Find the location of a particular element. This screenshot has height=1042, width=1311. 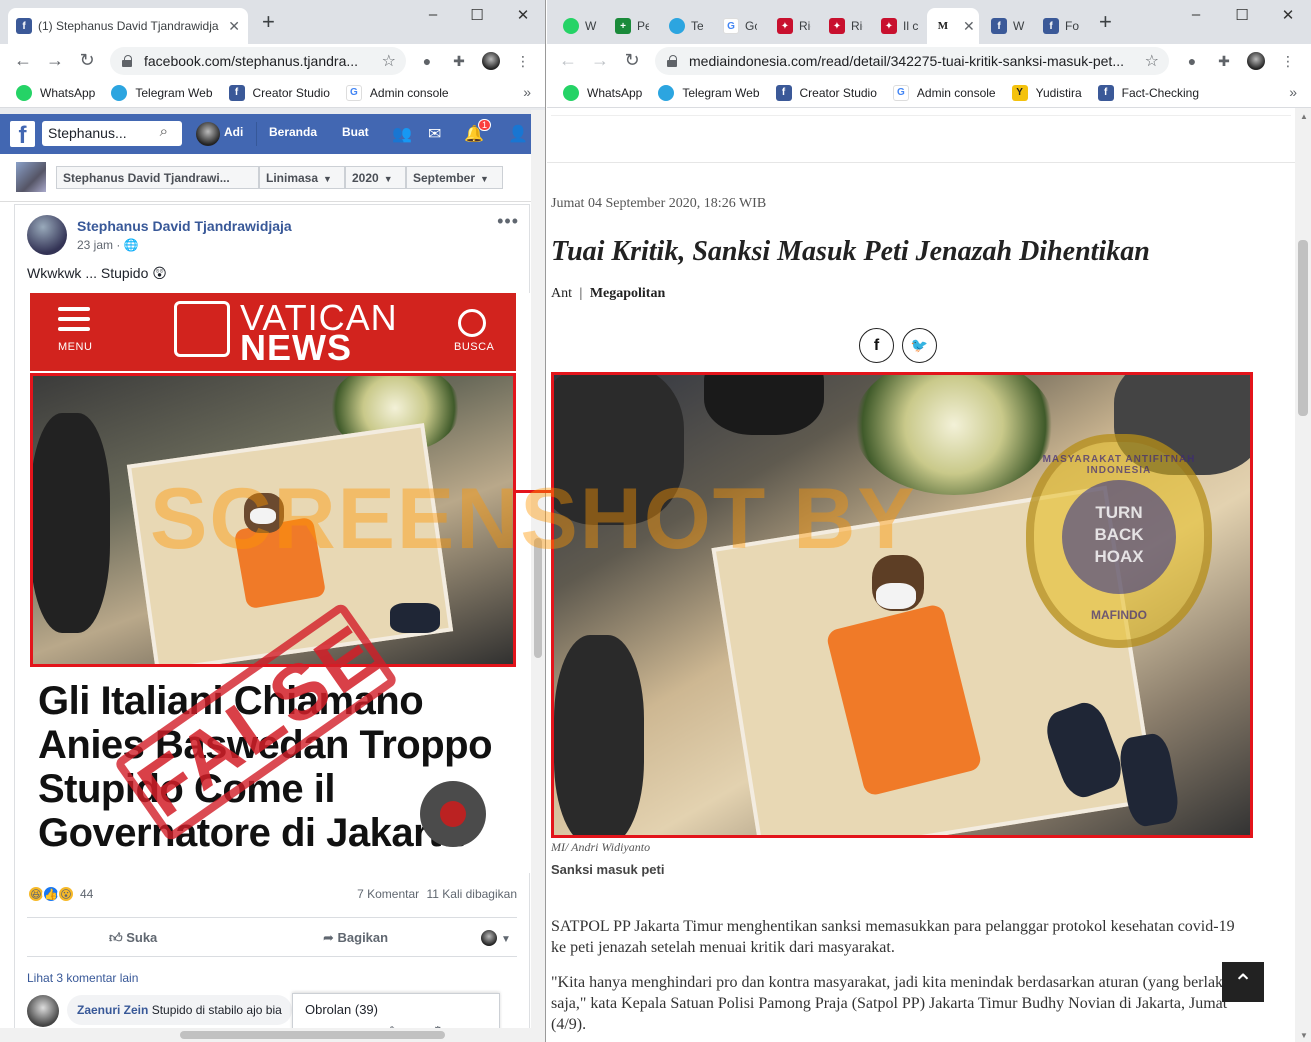

user-avatar is located at coordinates (208, 134).